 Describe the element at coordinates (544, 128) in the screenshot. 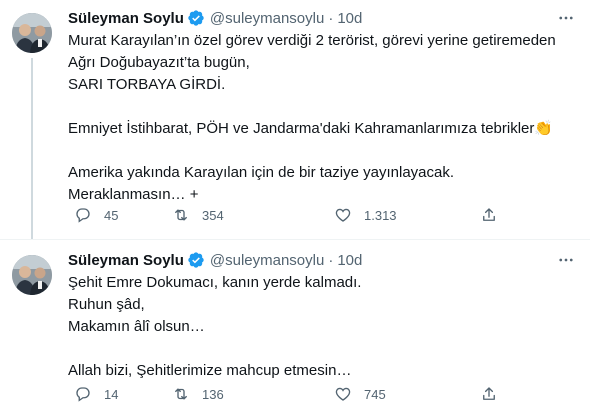

I see `clapping-hands-emoji: 👏` at that location.